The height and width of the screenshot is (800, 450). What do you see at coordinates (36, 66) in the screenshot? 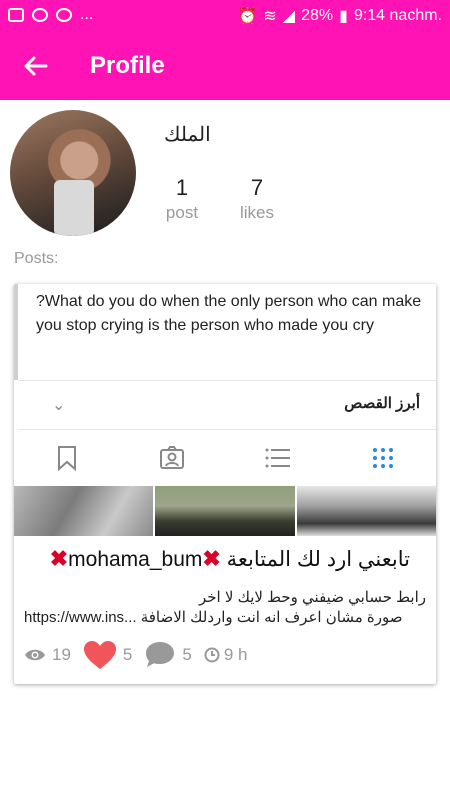
I see `back-arrow-icon` at bounding box center [36, 66].